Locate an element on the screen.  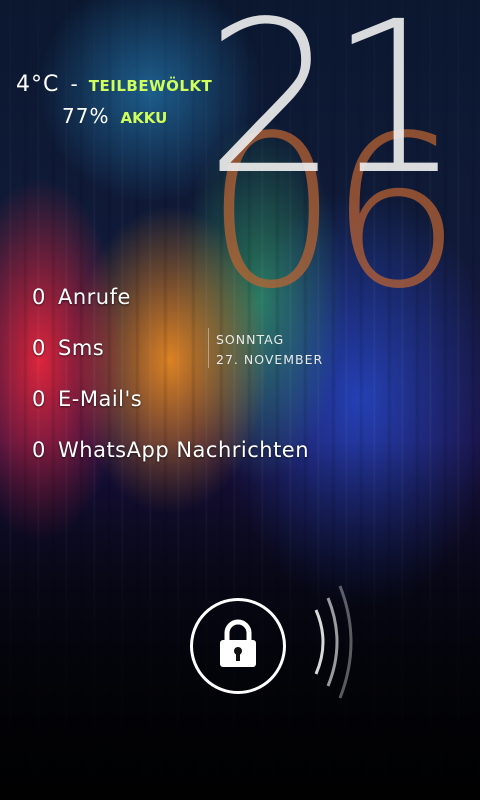
temperature: 4°C is located at coordinates (38, 84).